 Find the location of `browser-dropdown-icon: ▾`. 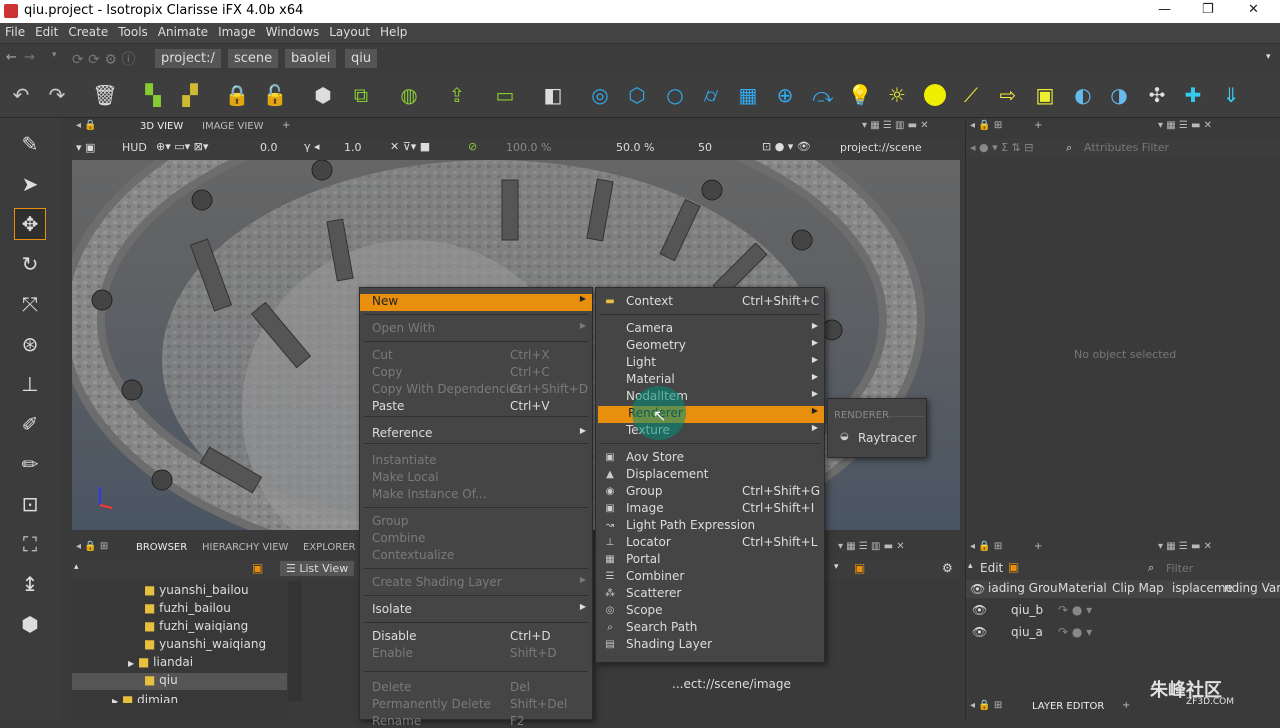

browser-dropdown-icon: ▾ is located at coordinates (836, 567).